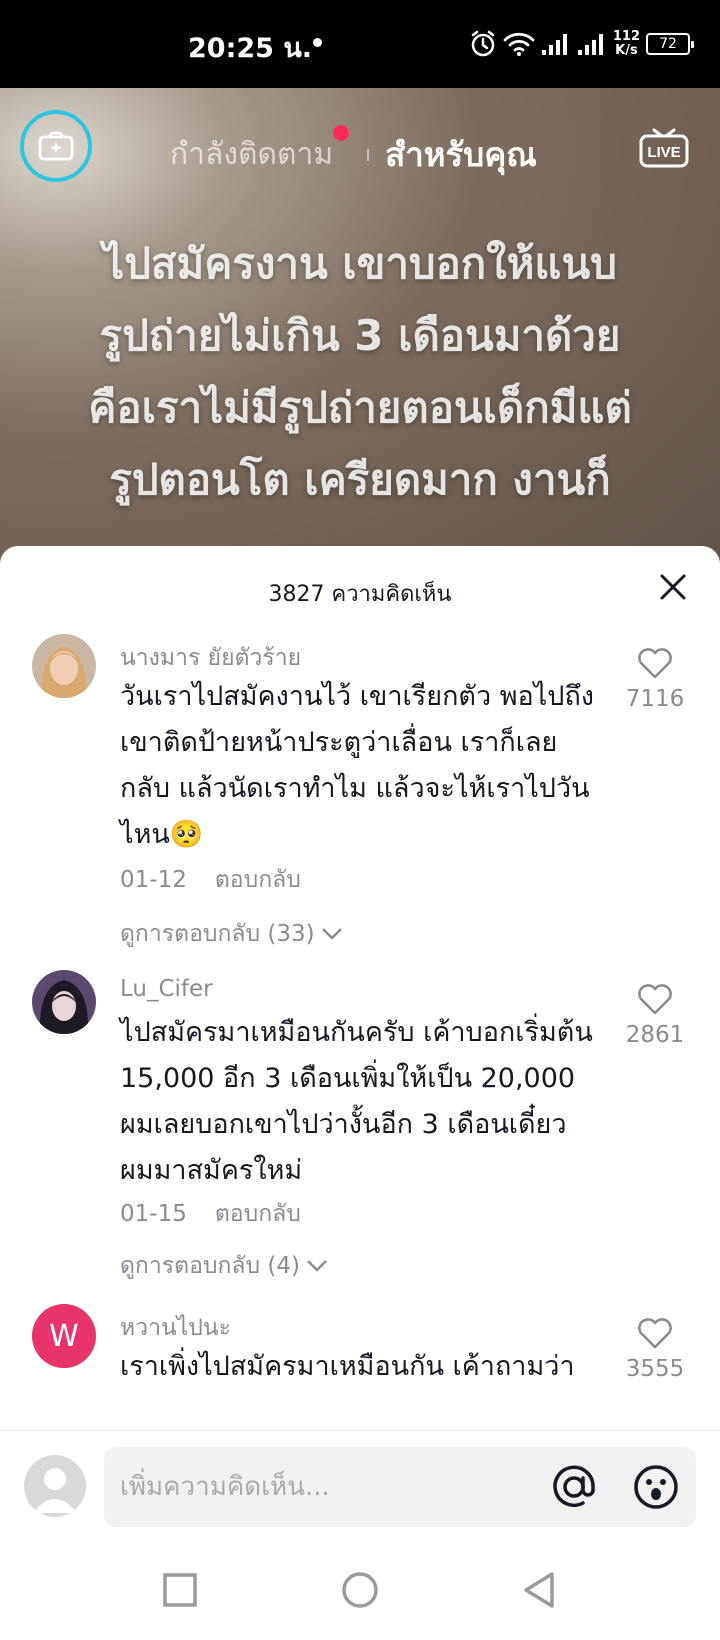 Image resolution: width=720 pixels, height=1640 pixels. What do you see at coordinates (210, 1266) in the screenshot?
I see `view-replies-label: ดูการตอบกลับ (4)` at bounding box center [210, 1266].